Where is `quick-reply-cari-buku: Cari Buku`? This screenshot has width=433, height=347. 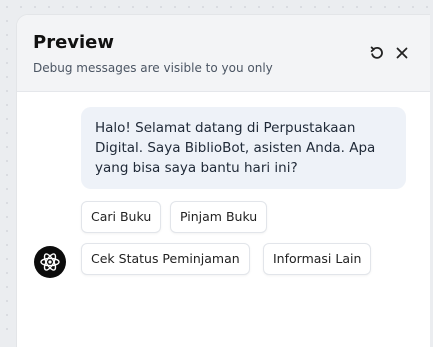 quick-reply-cari-buku: Cari Buku is located at coordinates (121, 217).